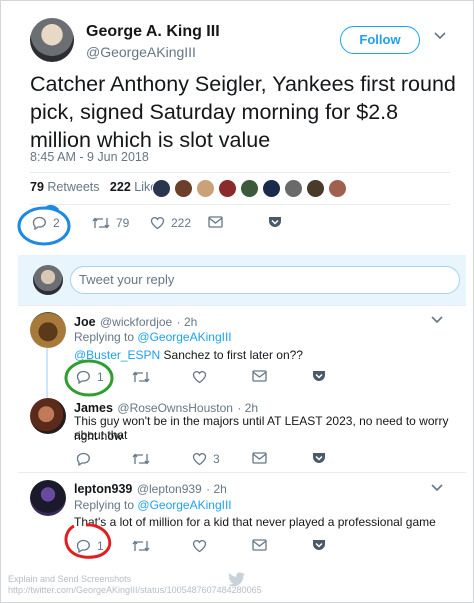 This screenshot has width=474, height=603. Describe the element at coordinates (48, 280) in the screenshot. I see `user-avatar` at that location.